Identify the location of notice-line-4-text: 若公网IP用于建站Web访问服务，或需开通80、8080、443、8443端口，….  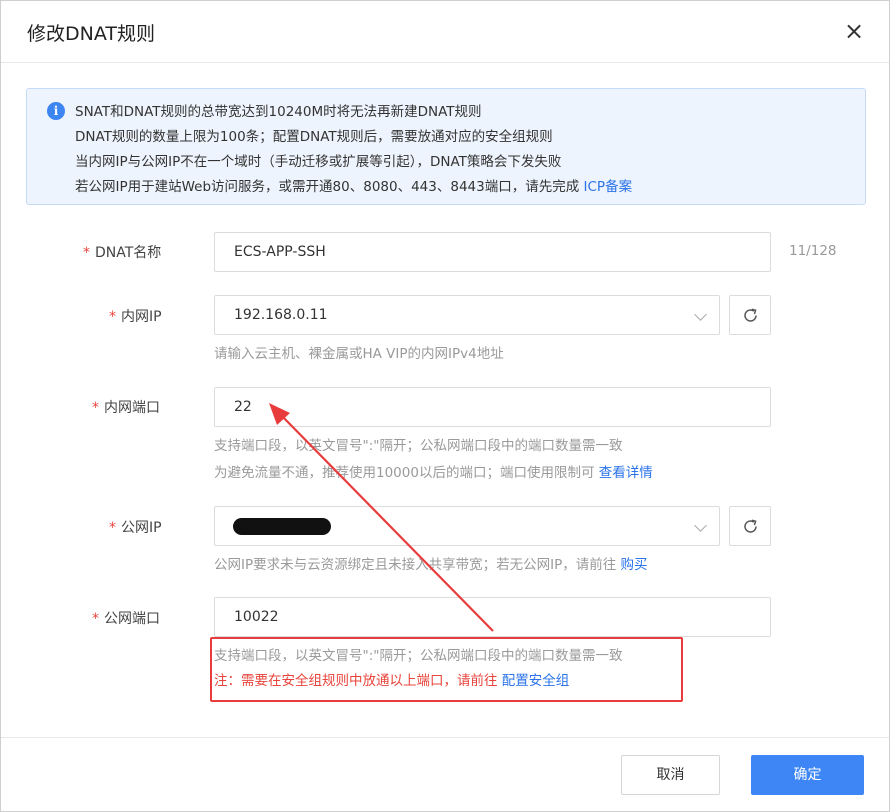
(329, 187).